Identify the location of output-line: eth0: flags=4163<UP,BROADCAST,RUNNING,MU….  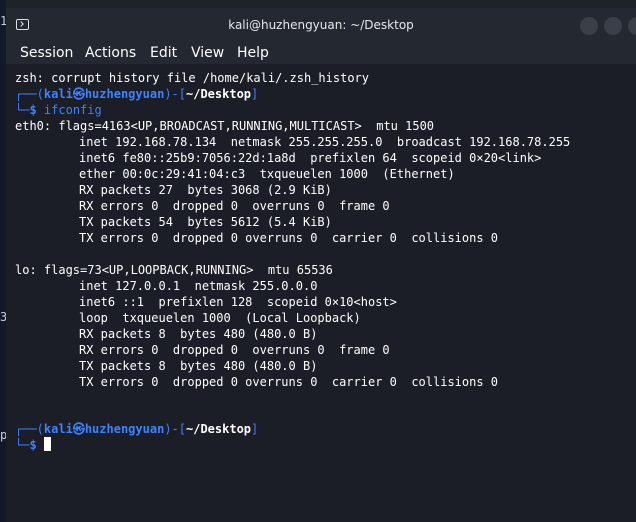
(225, 126).